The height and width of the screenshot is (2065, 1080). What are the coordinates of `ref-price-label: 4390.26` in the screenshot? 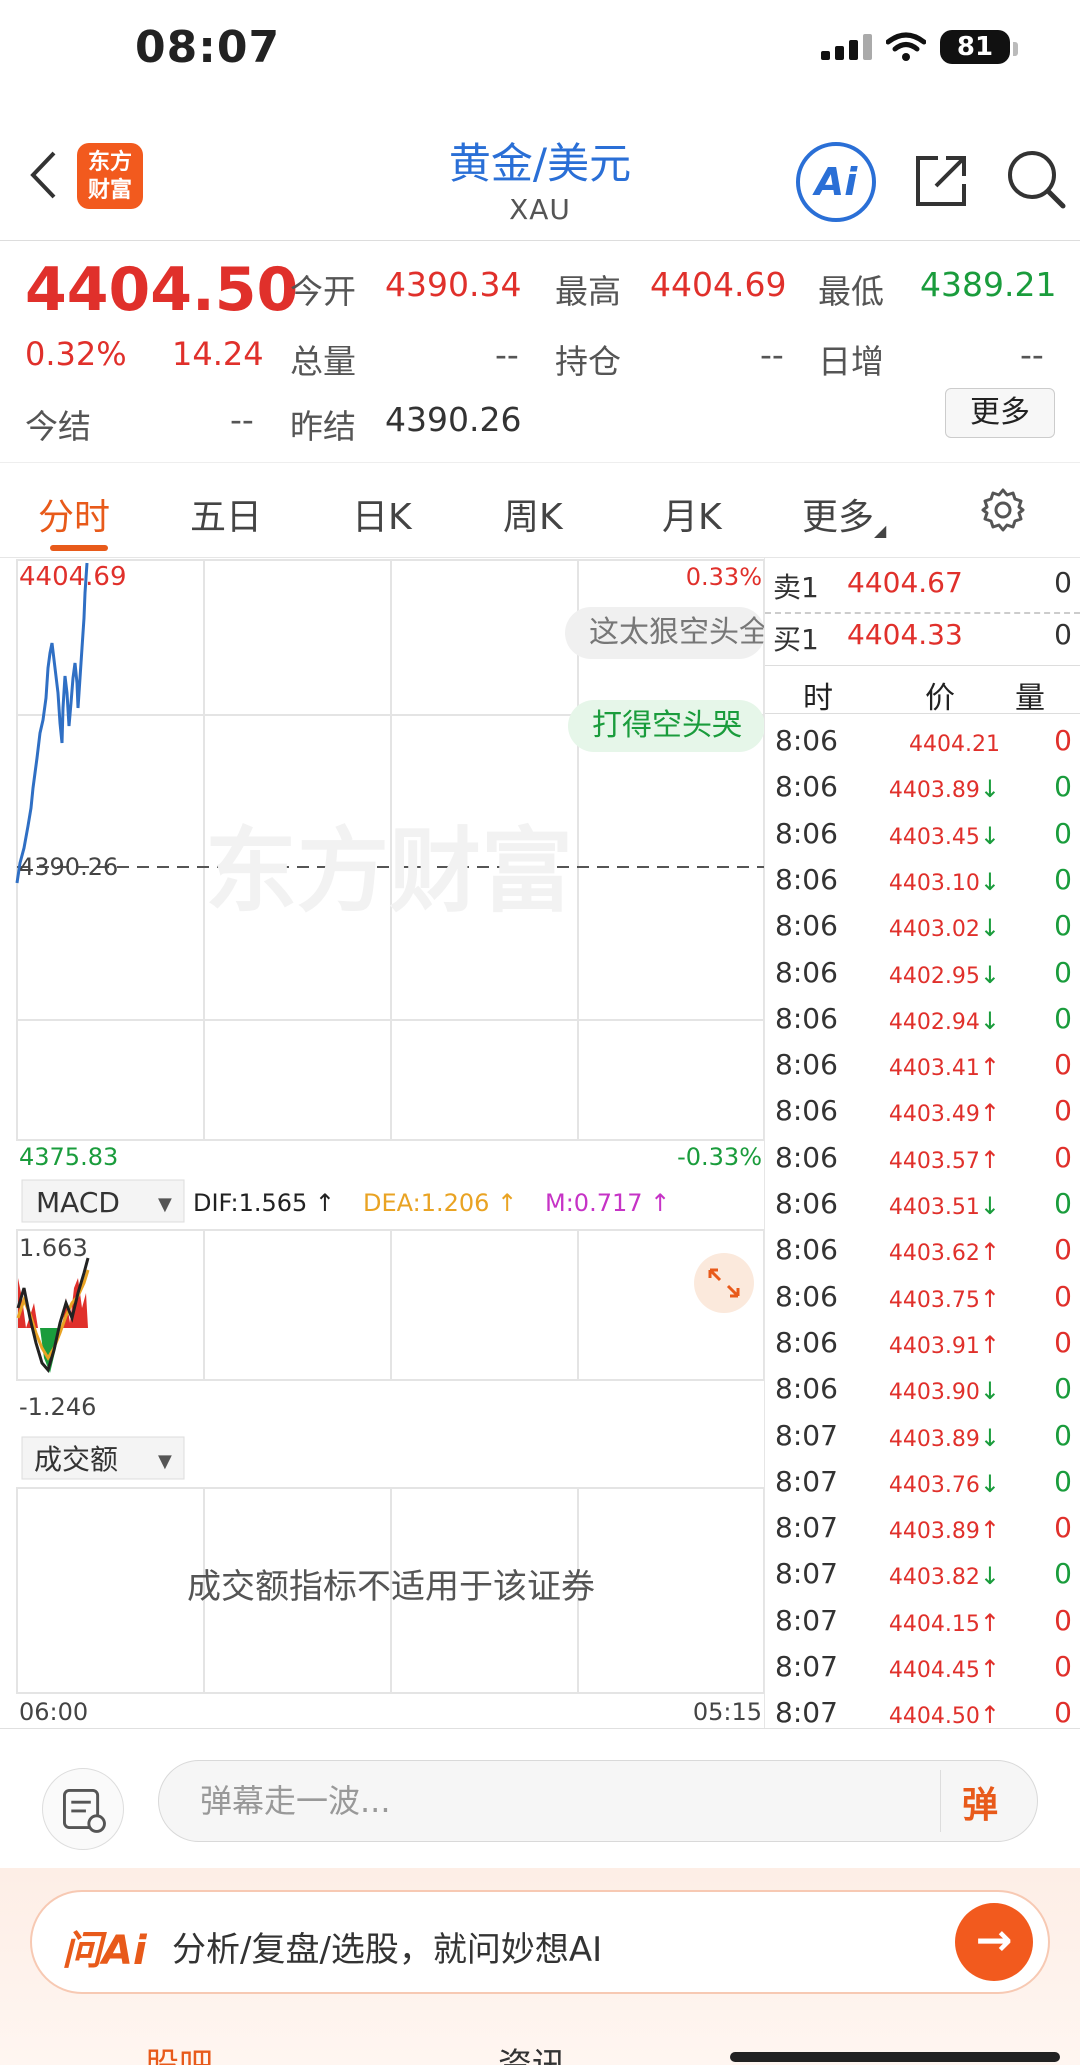 It's located at (68, 867).